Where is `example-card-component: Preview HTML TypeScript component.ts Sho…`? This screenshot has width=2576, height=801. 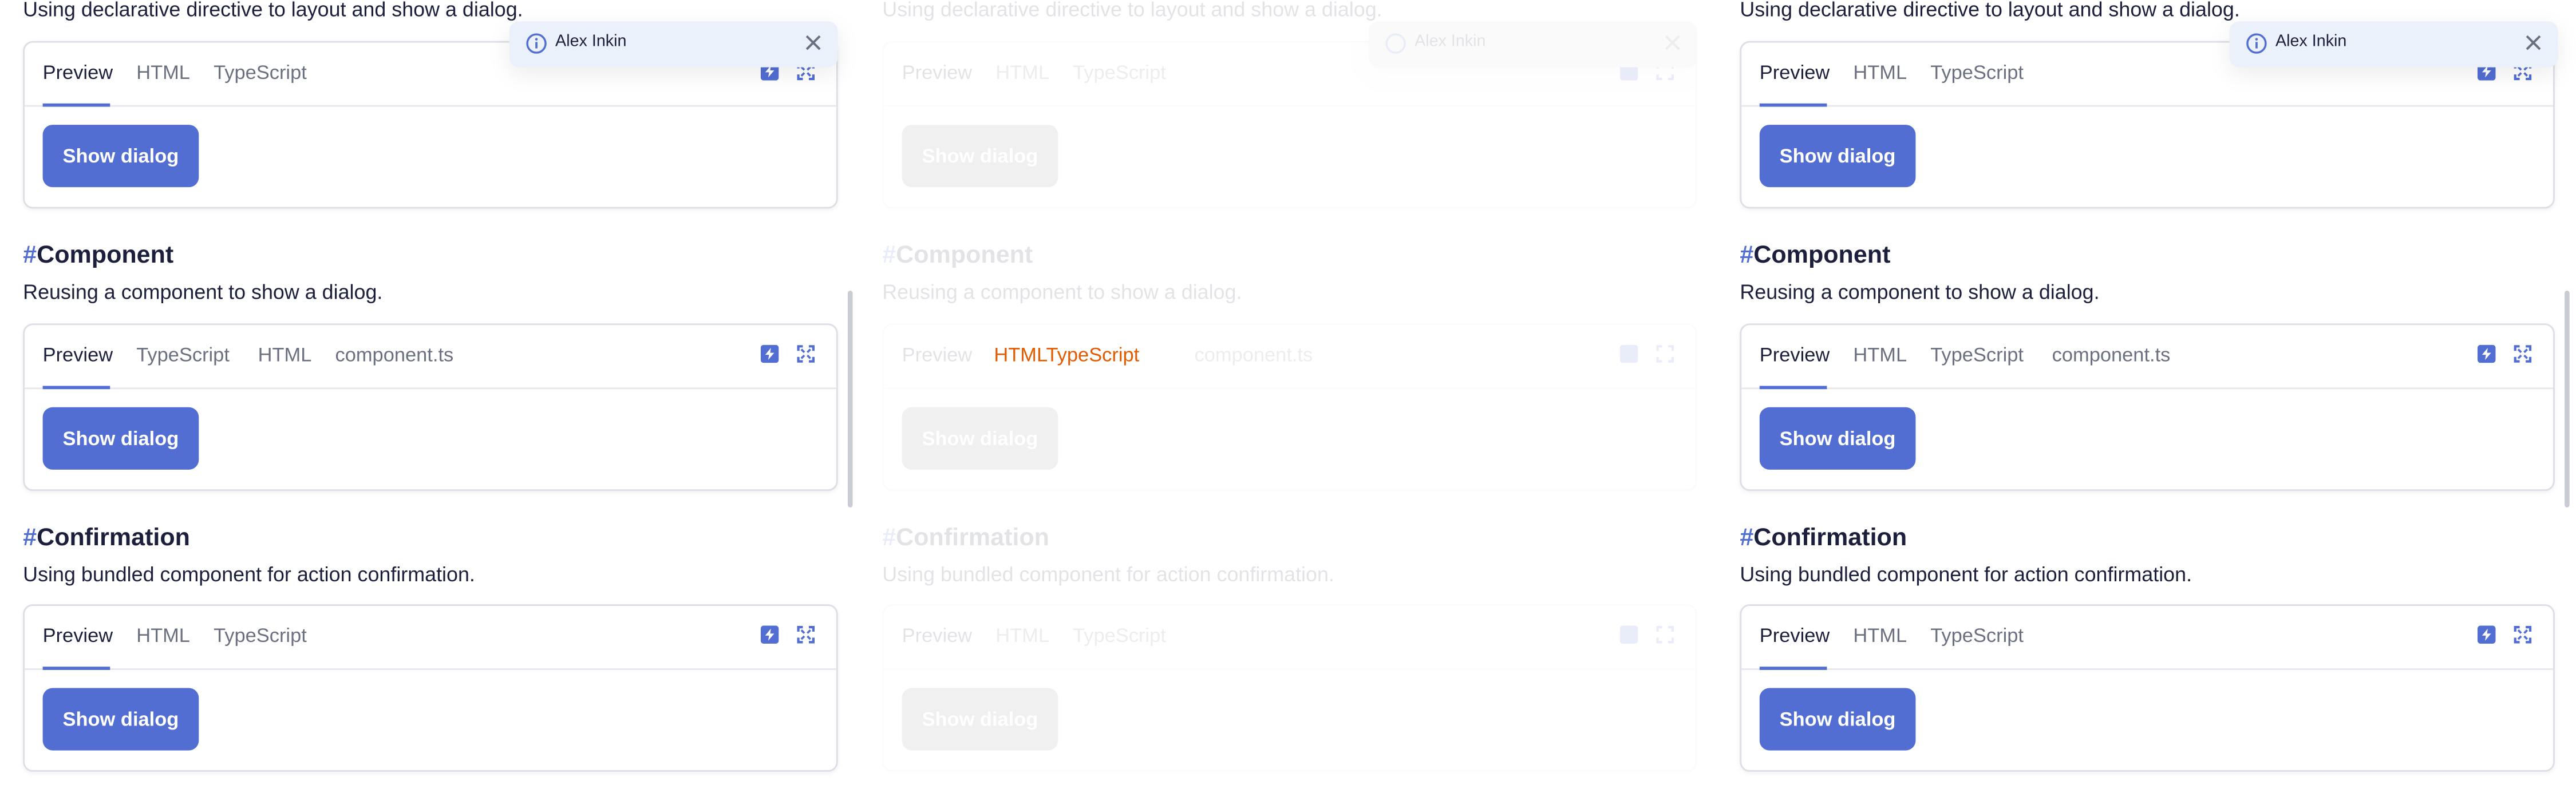
example-card-component: Preview HTML TypeScript component.ts Sho… is located at coordinates (2147, 407).